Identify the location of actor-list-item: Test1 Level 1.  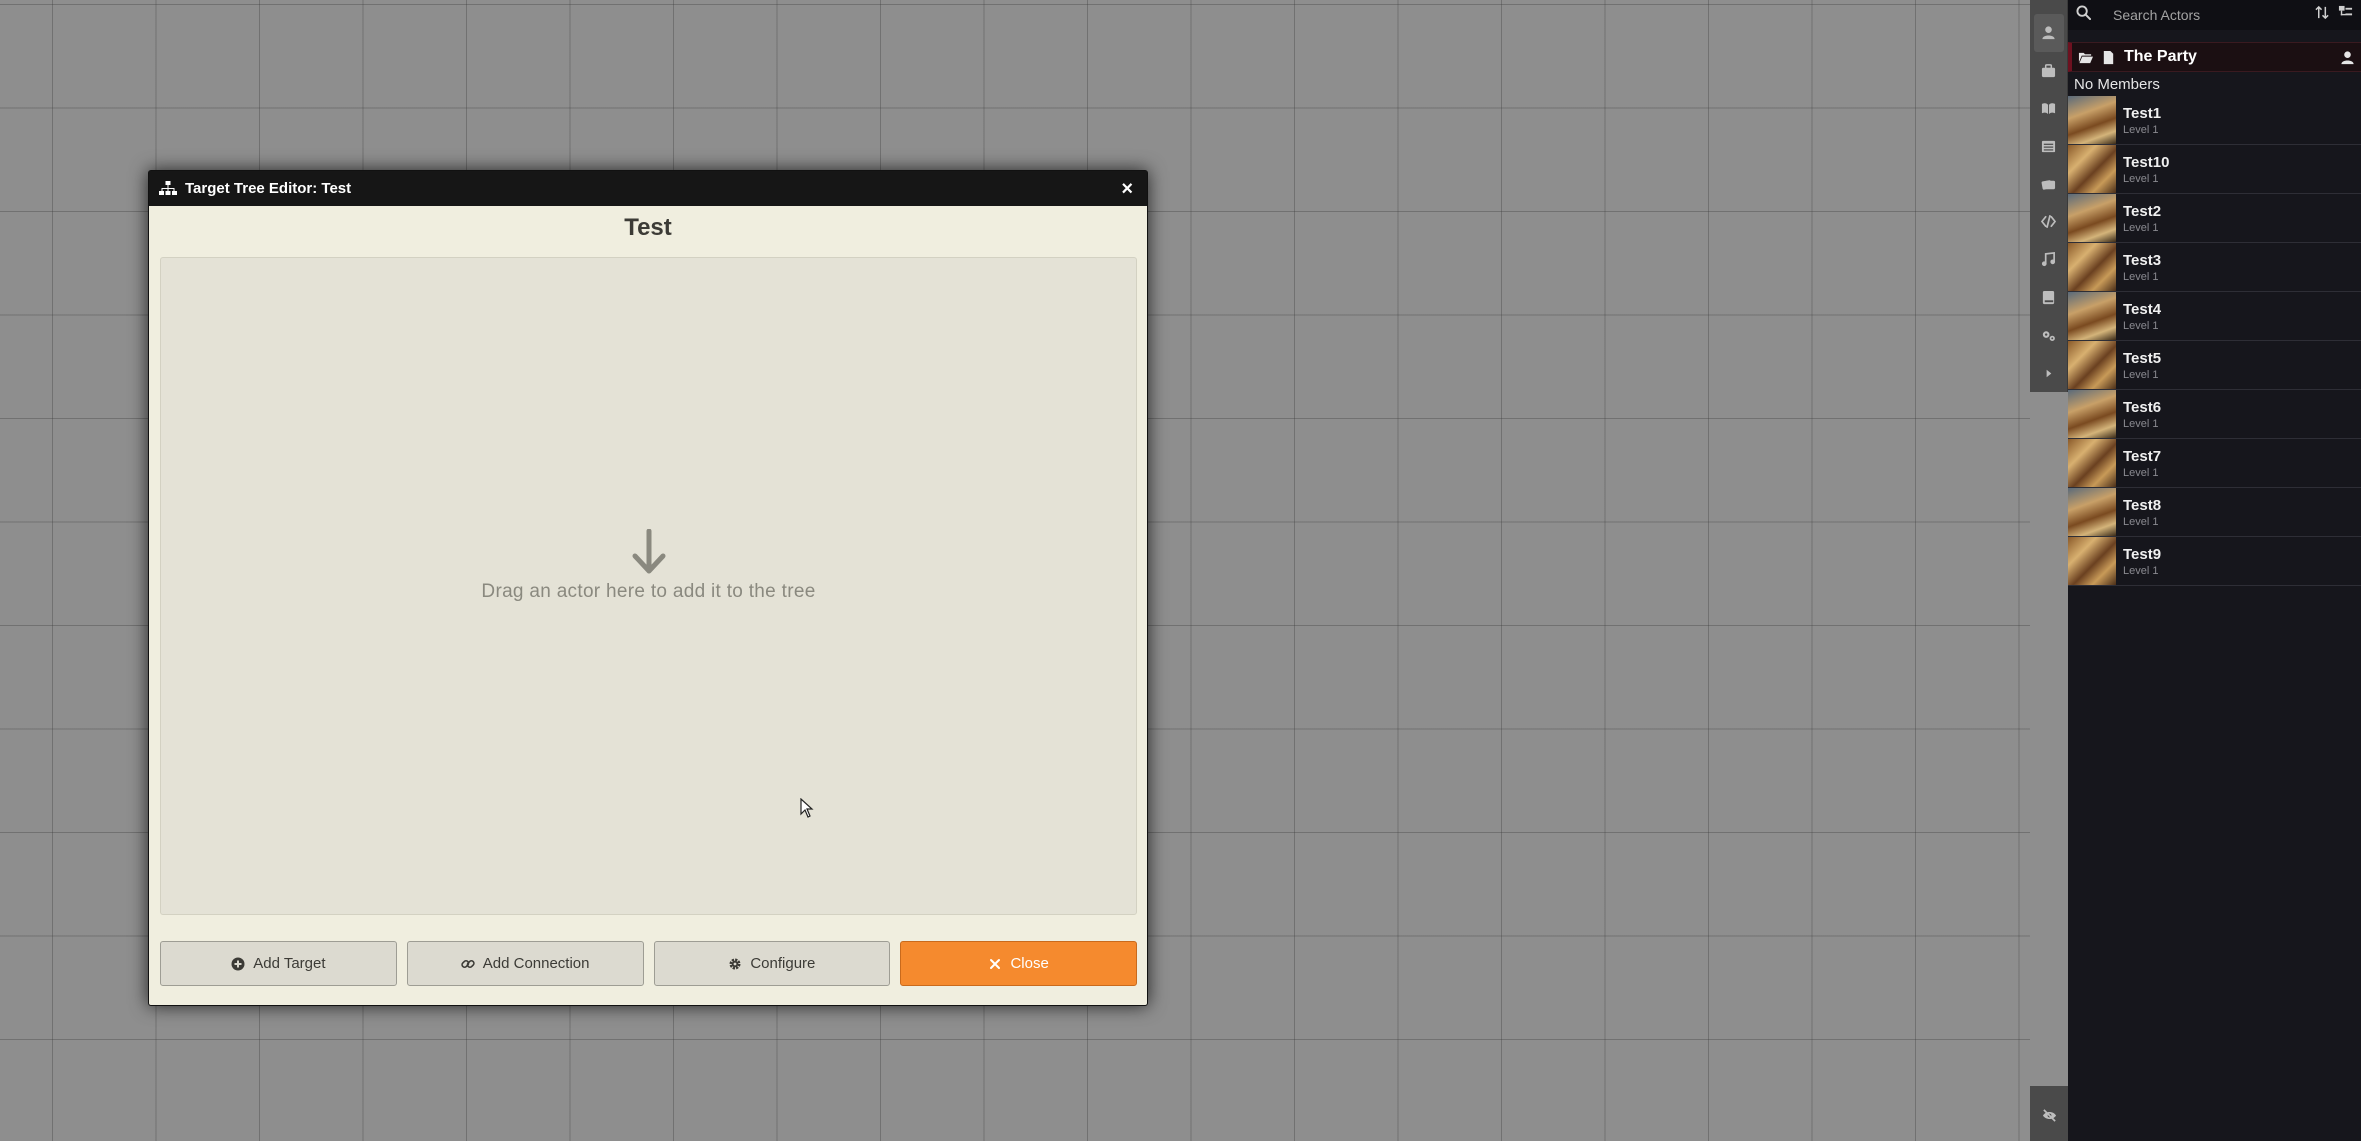
(2214, 120).